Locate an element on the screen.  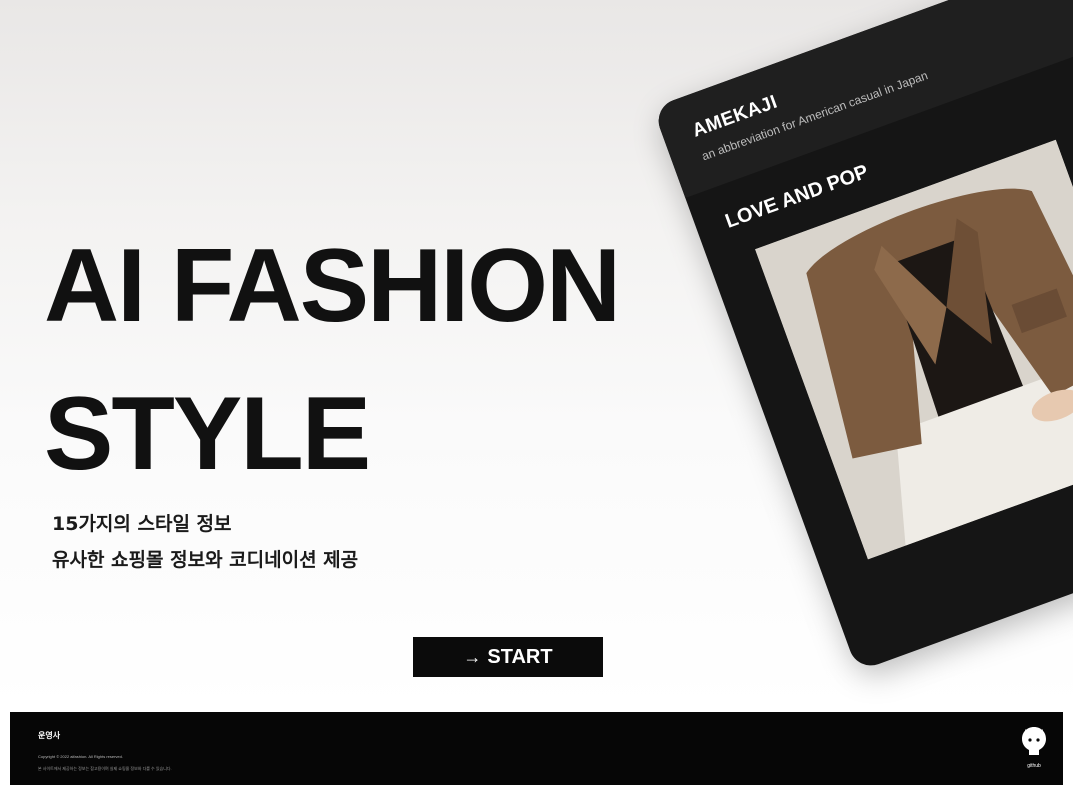
start-button-label: START is located at coordinates (520, 656).